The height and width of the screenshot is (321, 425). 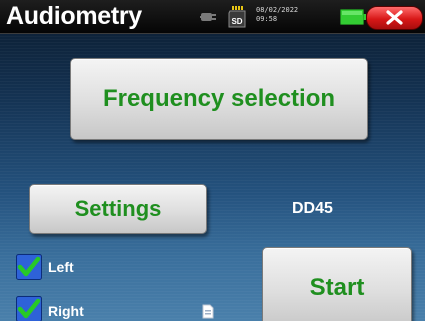 I want to click on close-icon, so click(x=394, y=17).